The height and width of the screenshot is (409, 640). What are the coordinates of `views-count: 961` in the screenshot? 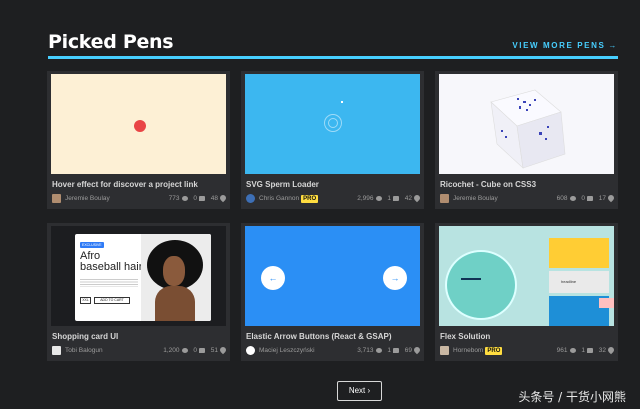 It's located at (562, 350).